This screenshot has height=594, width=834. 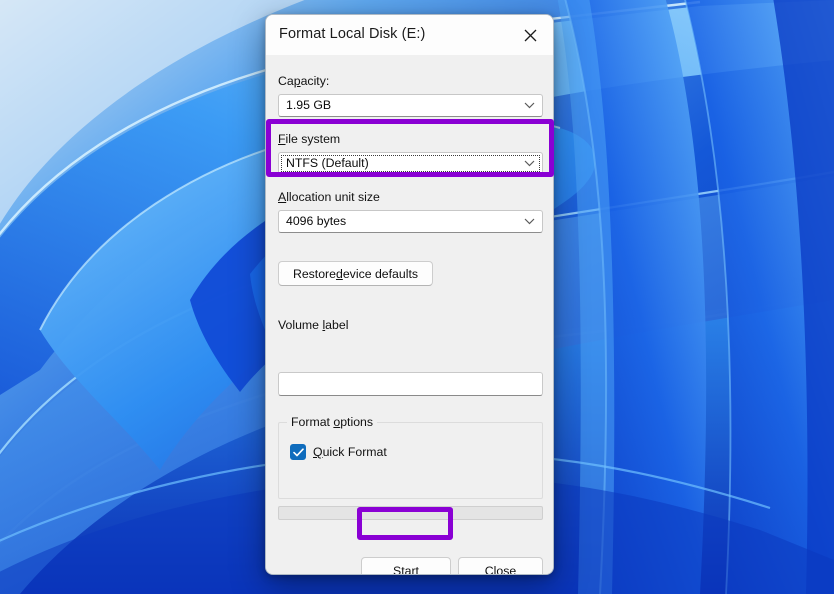 I want to click on allocation-unit-size-value: 4096 bytes, so click(x=316, y=221).